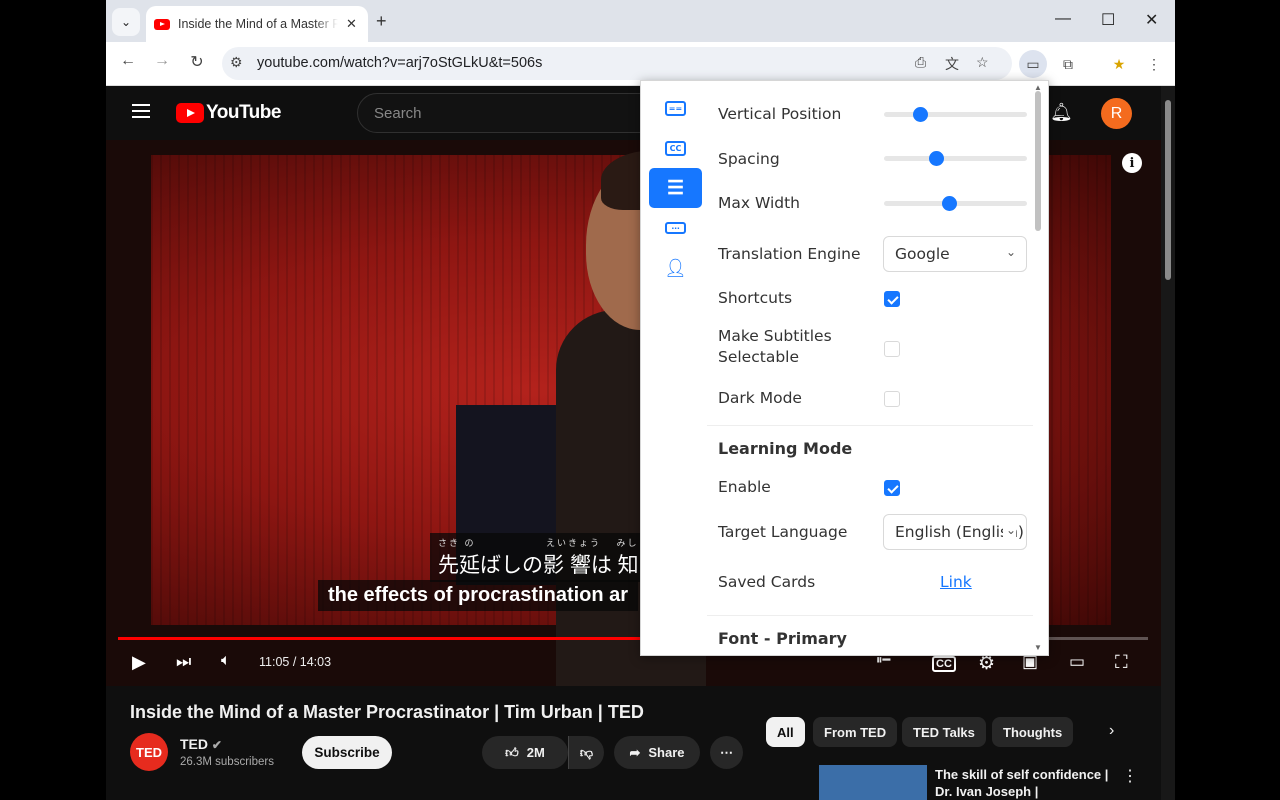 This screenshot has width=1280, height=800. I want to click on vertical-position-knob, so click(921, 114).